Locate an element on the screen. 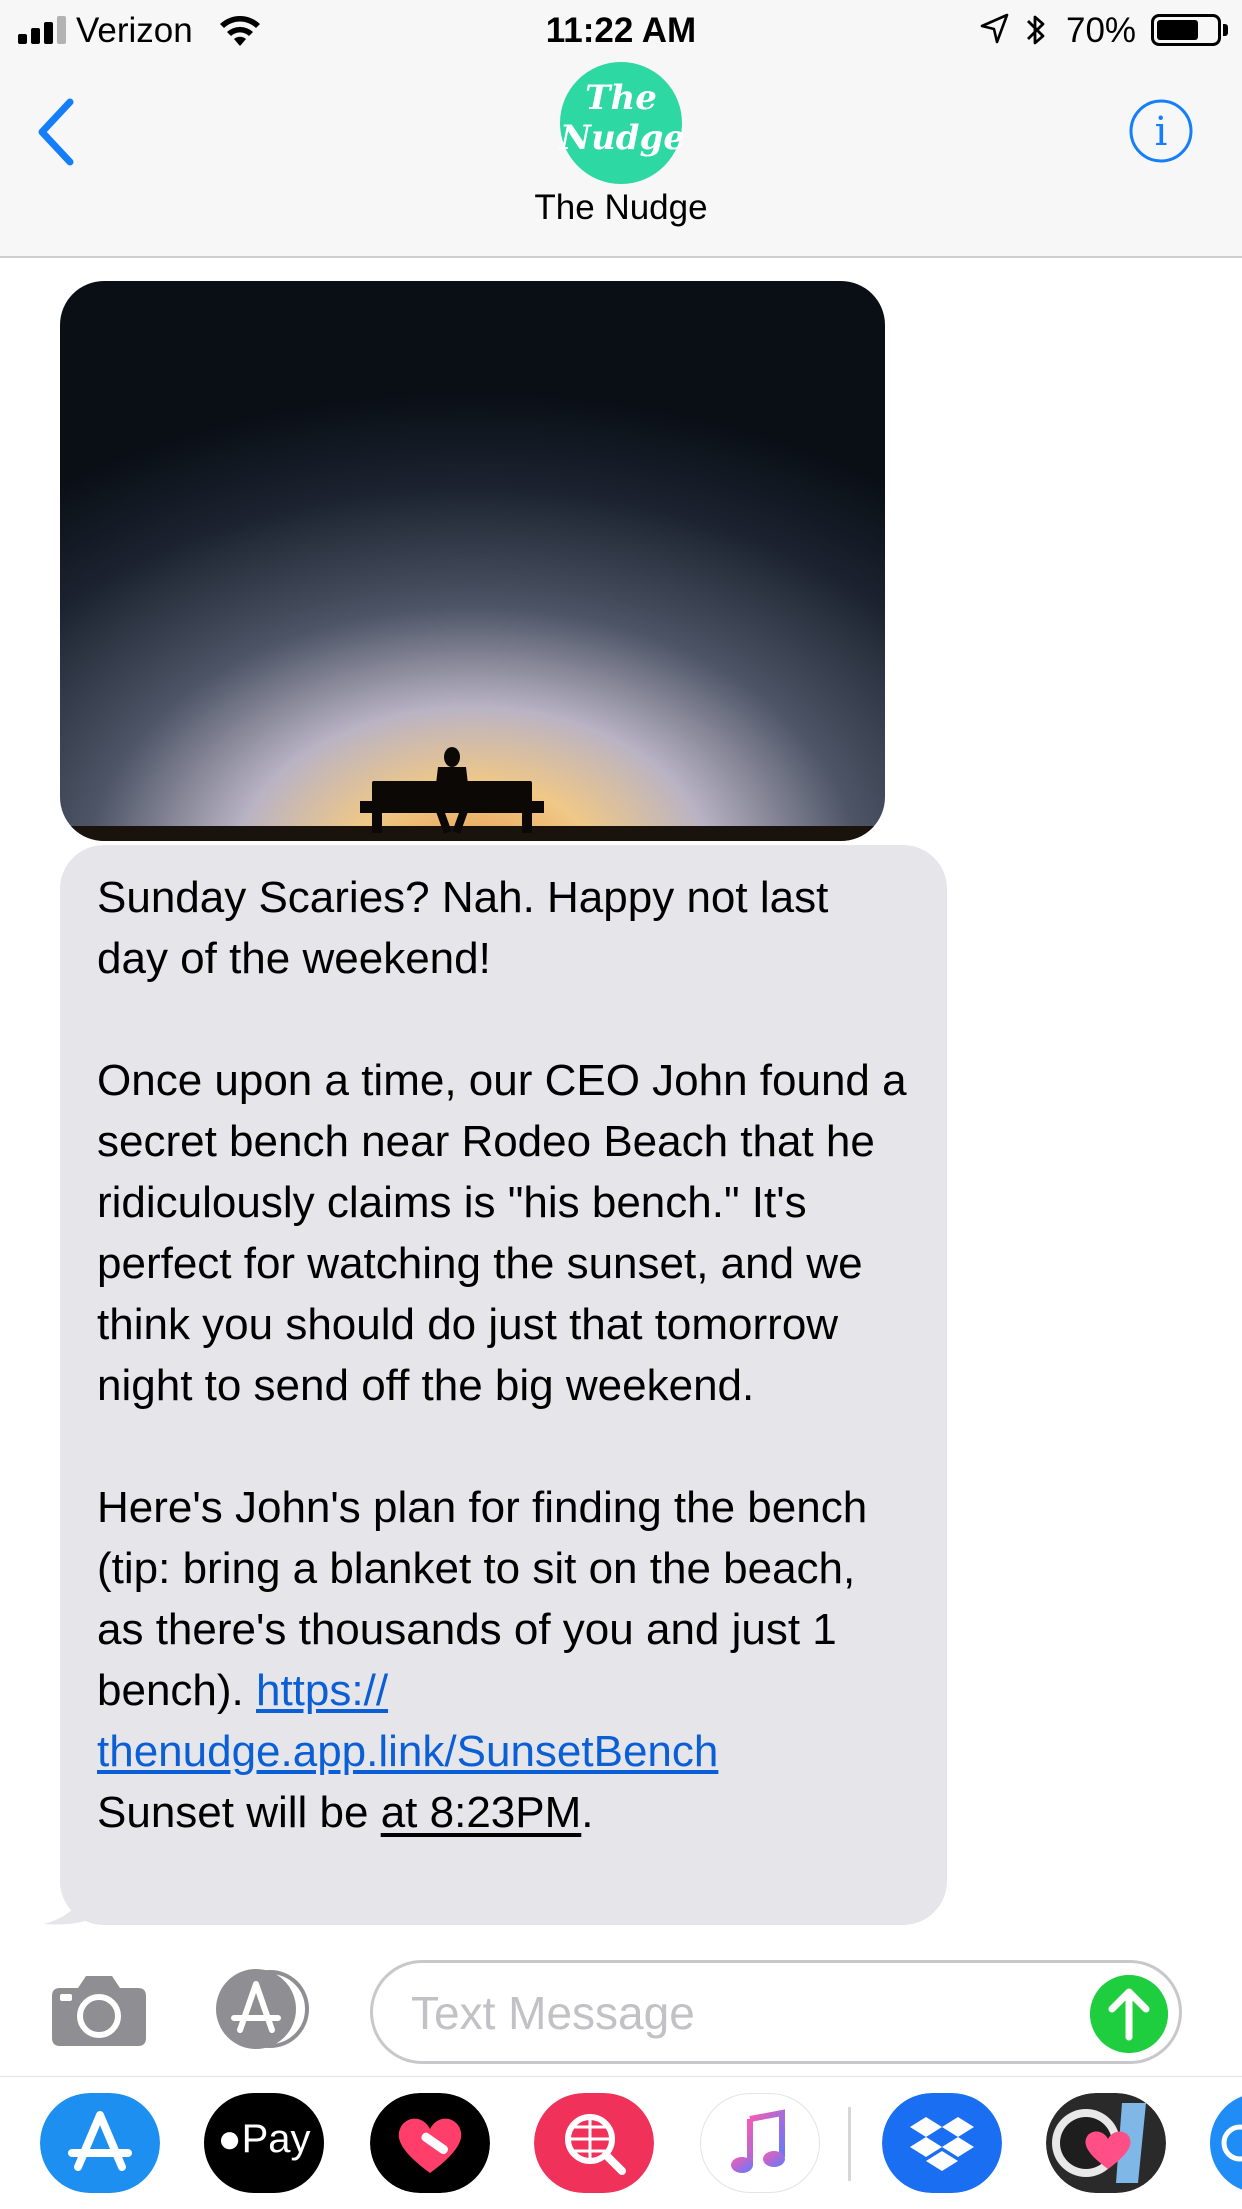  status-bar: Verizon 11:22 AM 70% is located at coordinates (621, 31).